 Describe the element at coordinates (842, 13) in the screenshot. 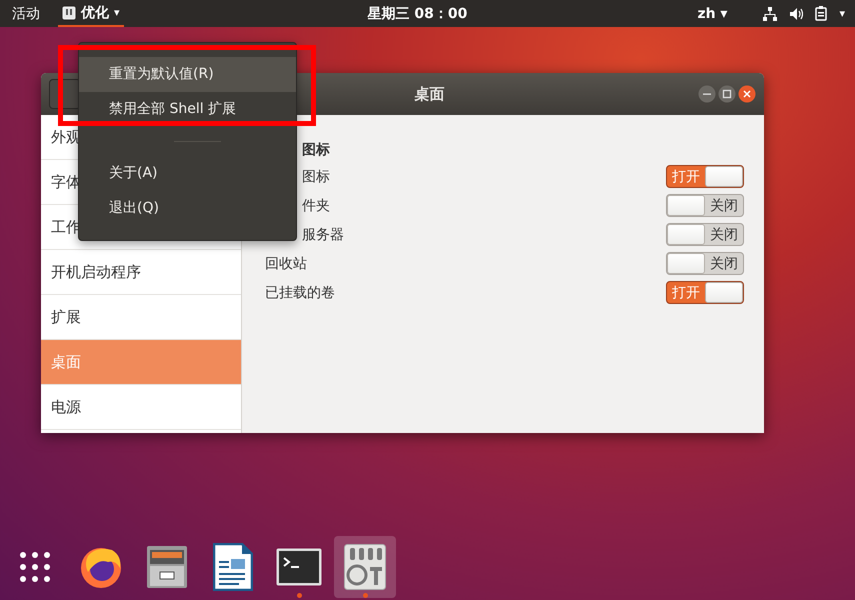

I see `system-menu-caret: ▾` at that location.